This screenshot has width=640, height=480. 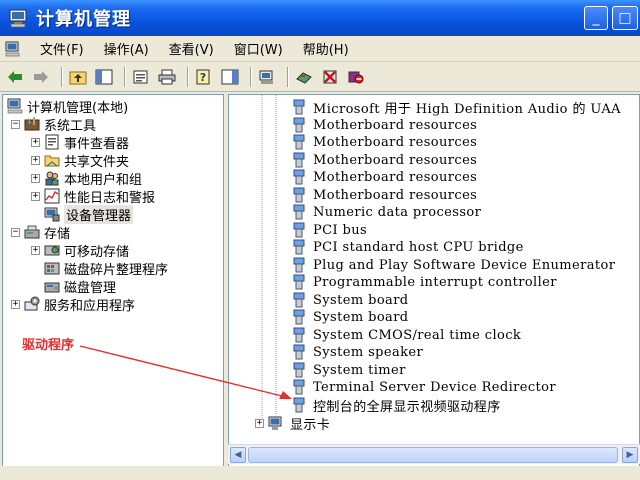 I want to click on folder-up-icon, so click(x=78, y=77).